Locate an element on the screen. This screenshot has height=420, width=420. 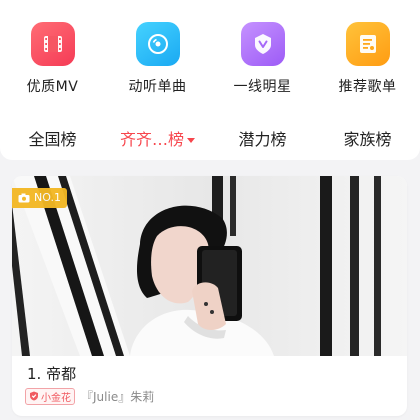
tab-label: 潜力榜 is located at coordinates (262, 139).